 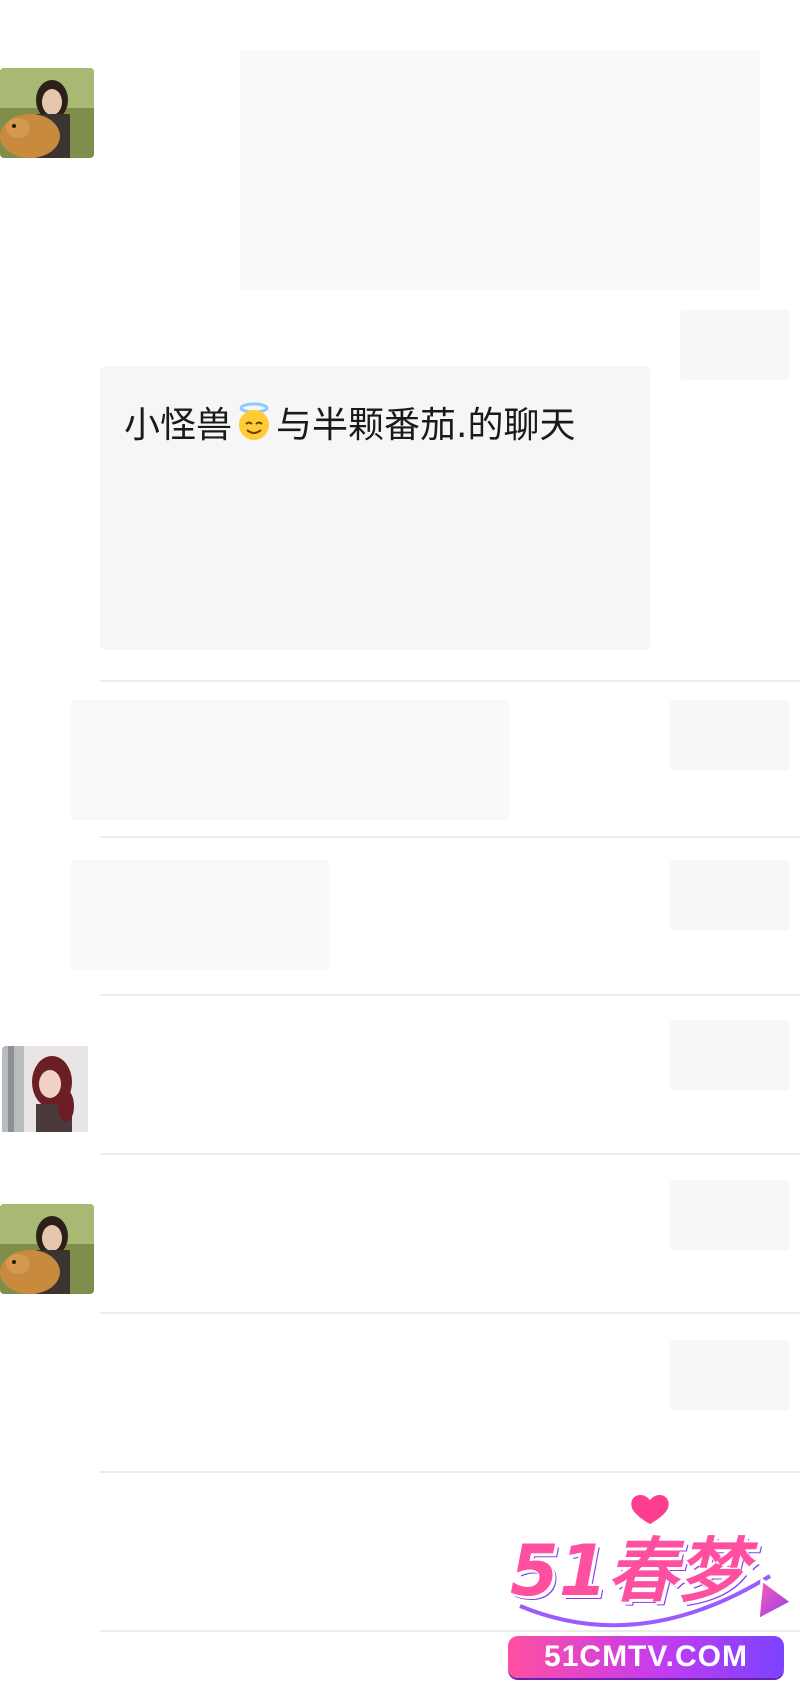 I want to click on site-watermark: 51春梦 51CMTV.COM, so click(x=650, y=1590).